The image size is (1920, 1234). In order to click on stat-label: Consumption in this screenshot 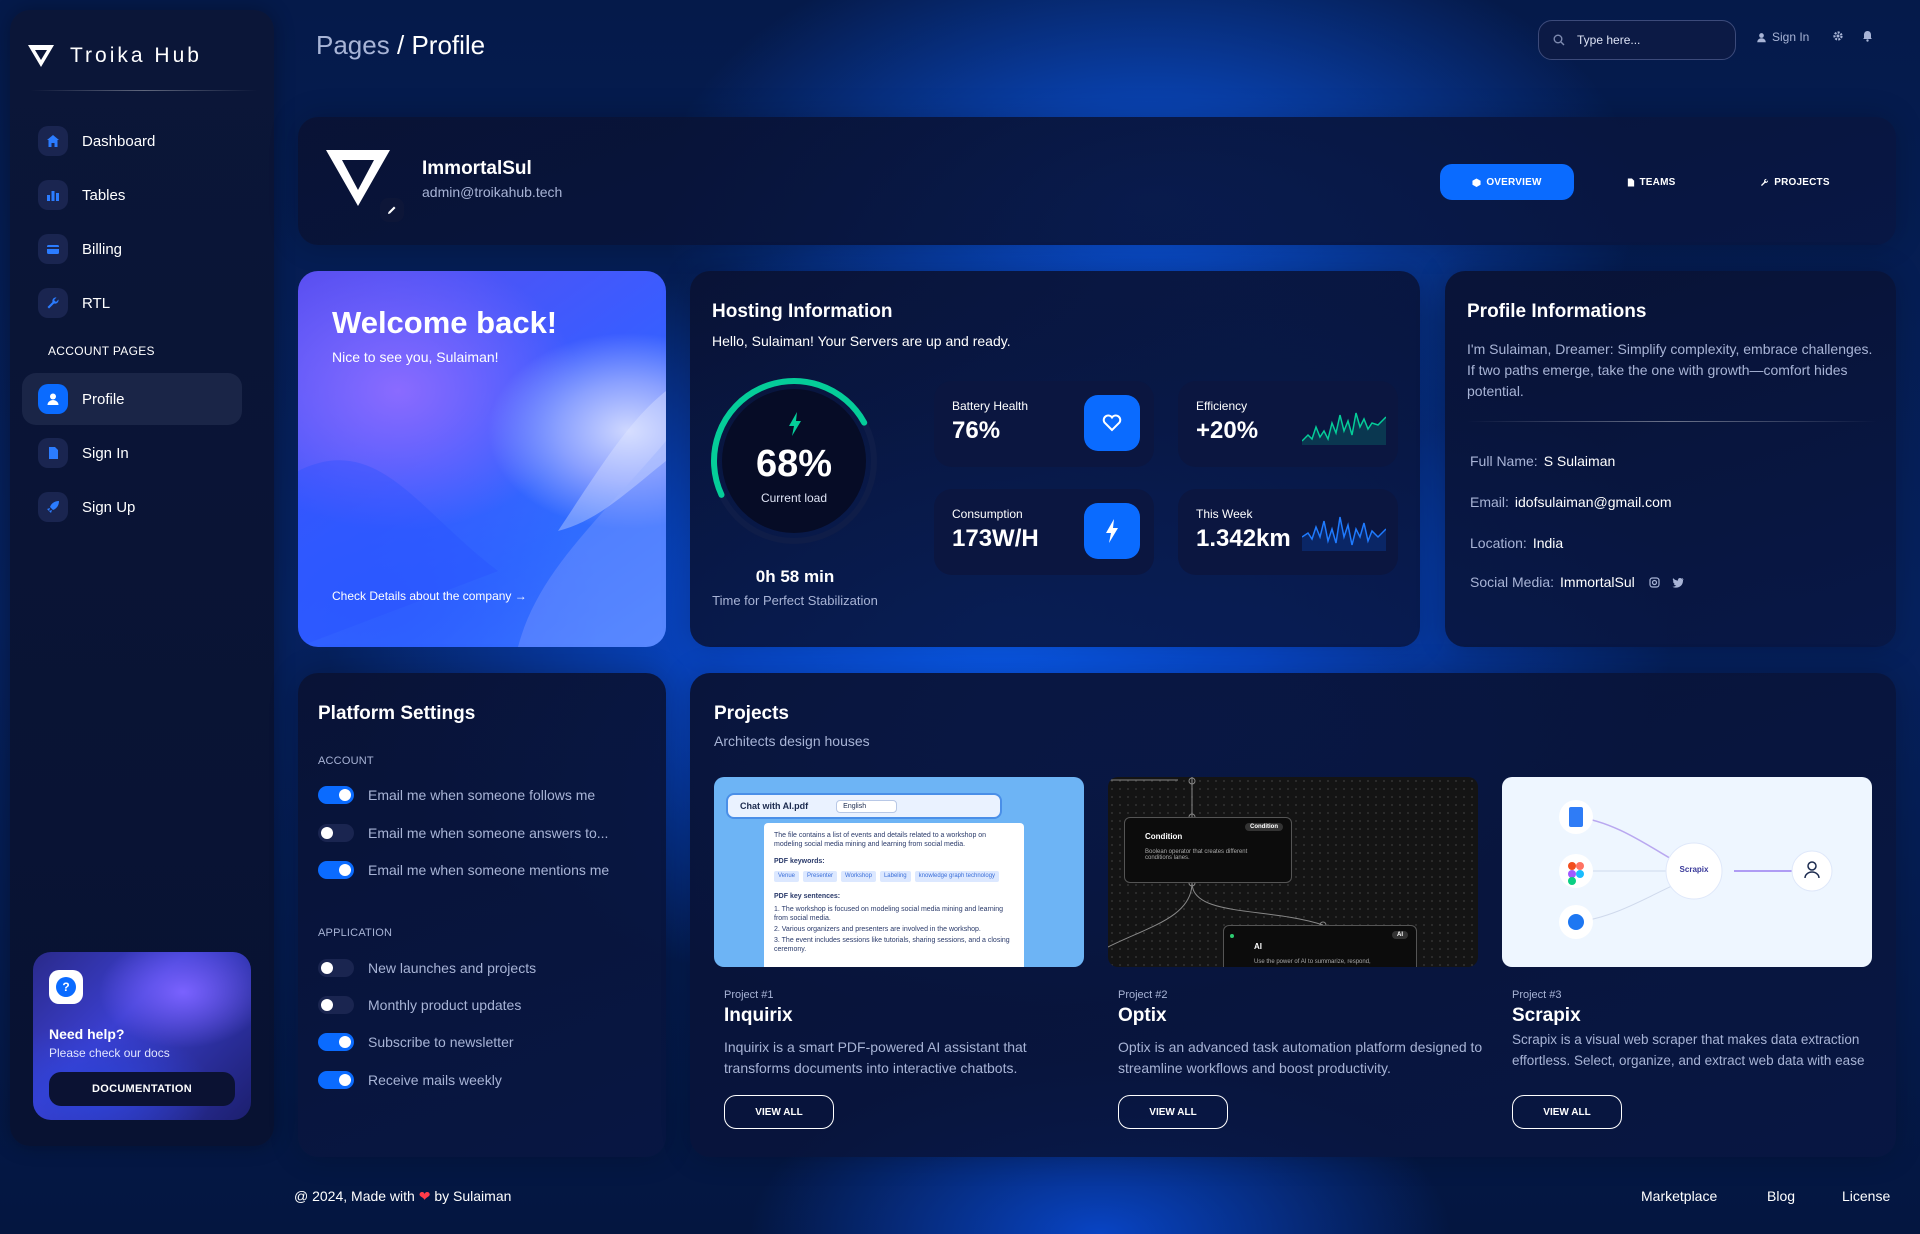, I will do `click(987, 514)`.